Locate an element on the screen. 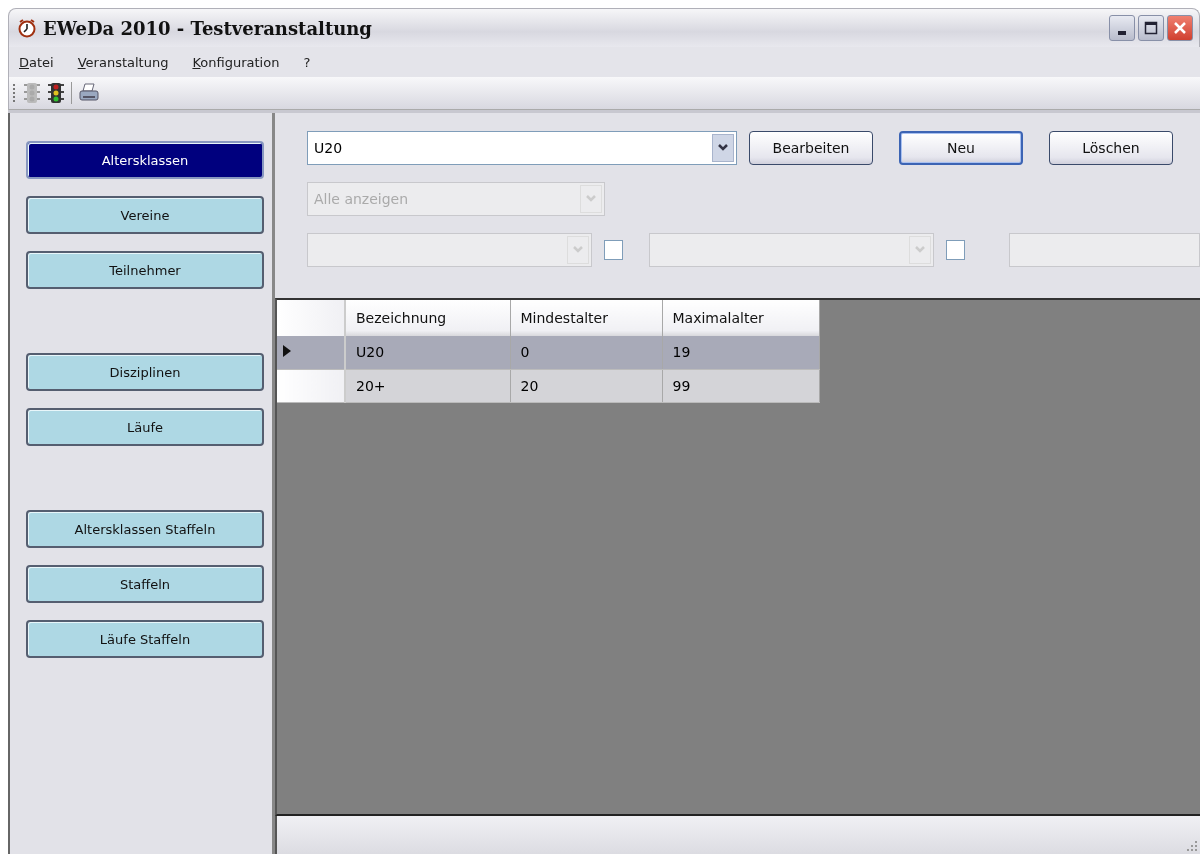 This screenshot has height=854, width=1200. dropdown-field: U20 is located at coordinates (522, 148).